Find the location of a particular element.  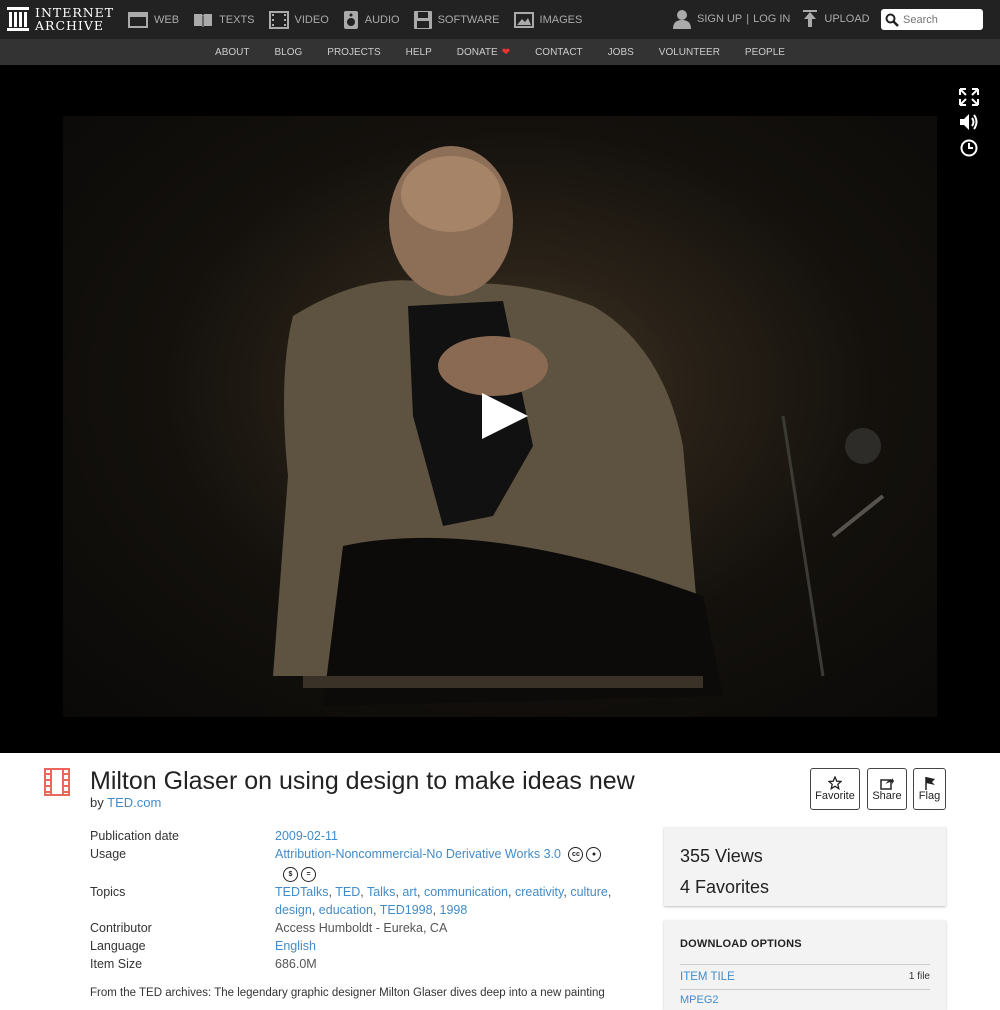

meta-publication-date: Publication date 2009-02-11 is located at coordinates (355, 836).